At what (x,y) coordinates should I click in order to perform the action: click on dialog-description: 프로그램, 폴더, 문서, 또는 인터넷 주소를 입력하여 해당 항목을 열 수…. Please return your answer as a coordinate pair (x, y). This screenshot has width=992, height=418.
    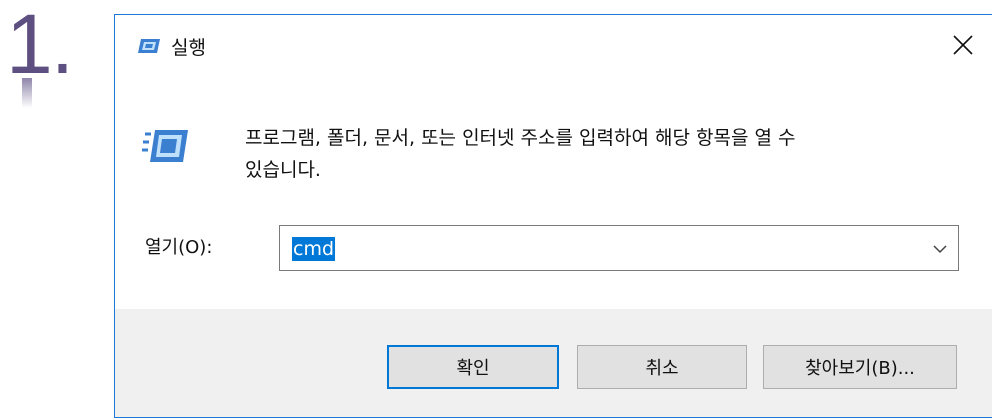
    Looking at the image, I should click on (618, 154).